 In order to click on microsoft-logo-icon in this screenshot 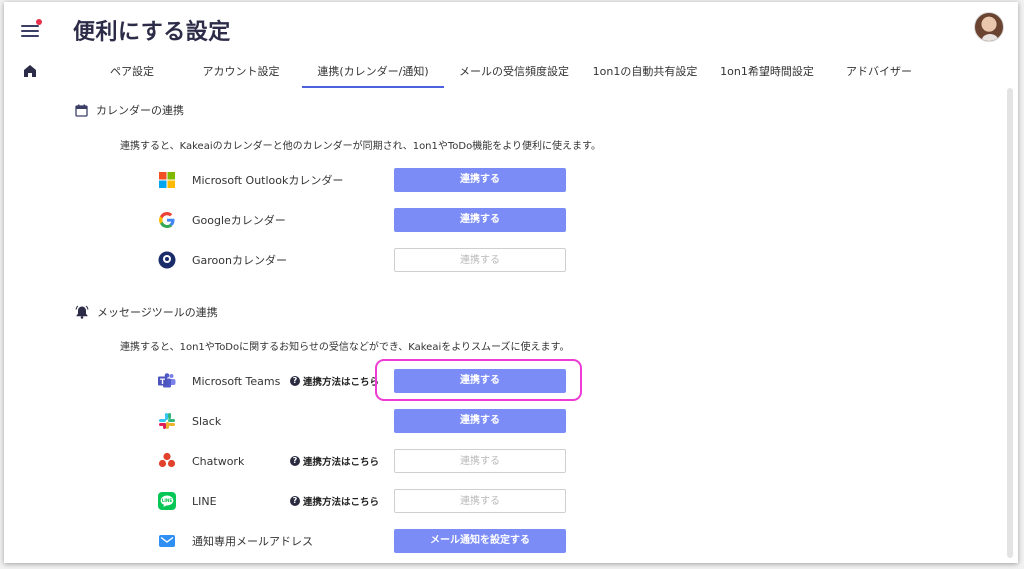, I will do `click(167, 180)`.